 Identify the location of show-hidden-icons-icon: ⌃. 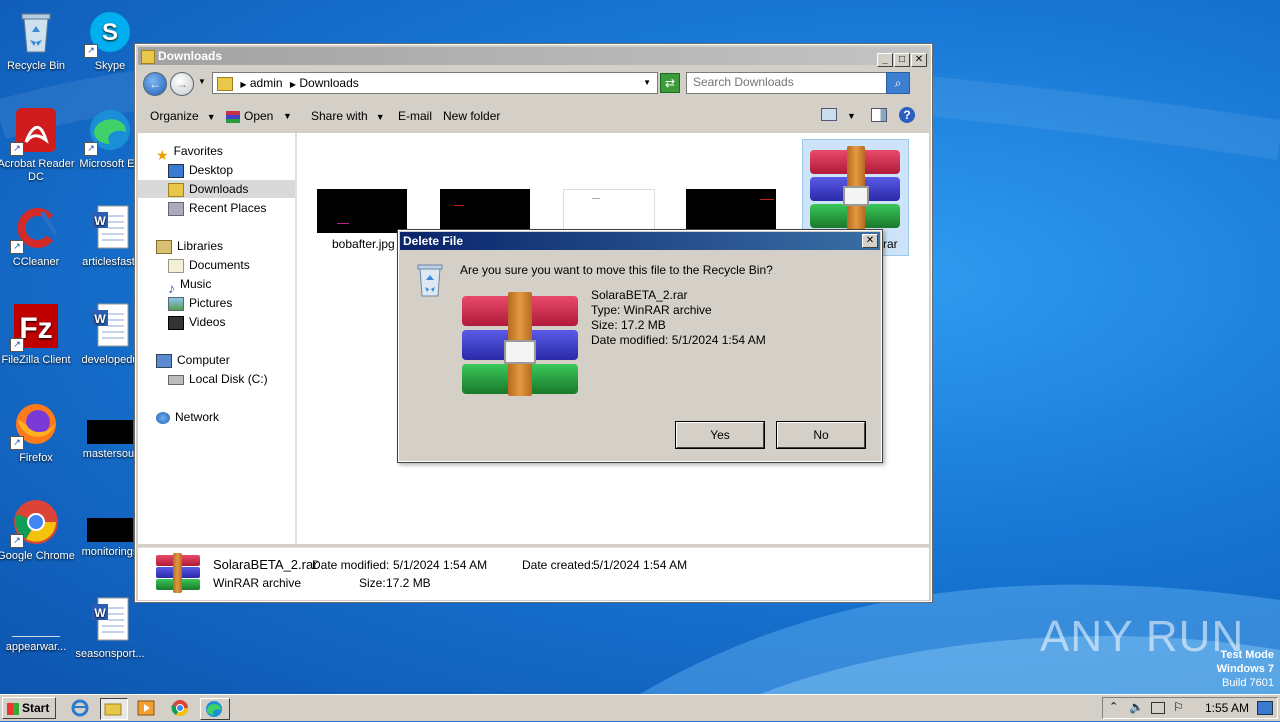
(1113, 706).